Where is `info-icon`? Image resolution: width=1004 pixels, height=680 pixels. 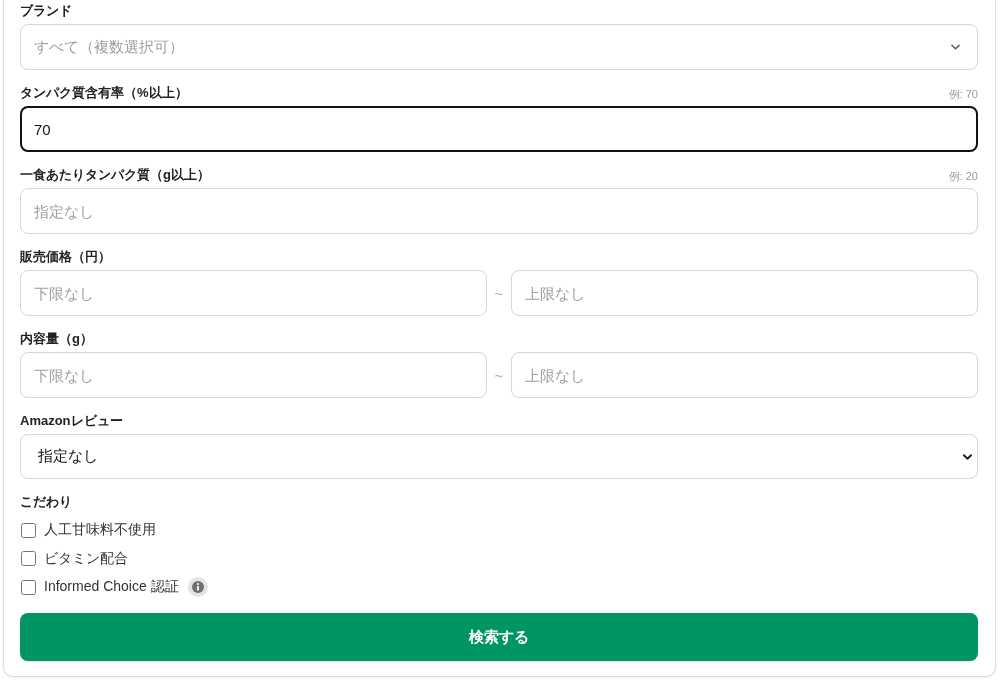 info-icon is located at coordinates (197, 587).